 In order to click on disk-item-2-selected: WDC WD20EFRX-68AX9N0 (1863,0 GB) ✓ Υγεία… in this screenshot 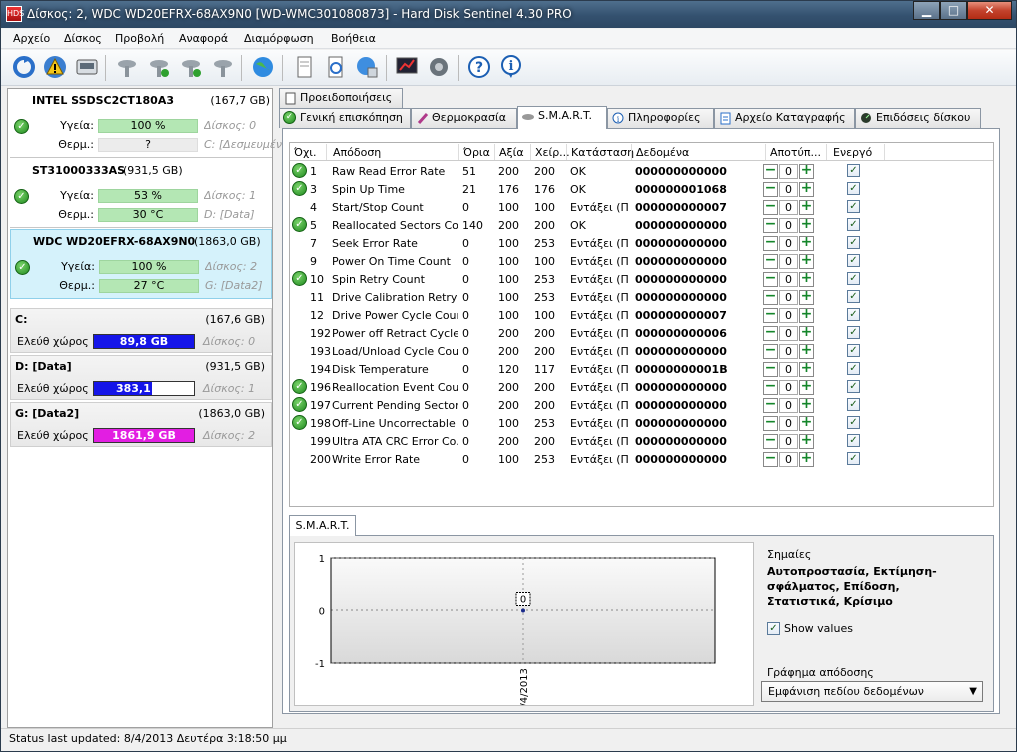, I will do `click(141, 264)`.